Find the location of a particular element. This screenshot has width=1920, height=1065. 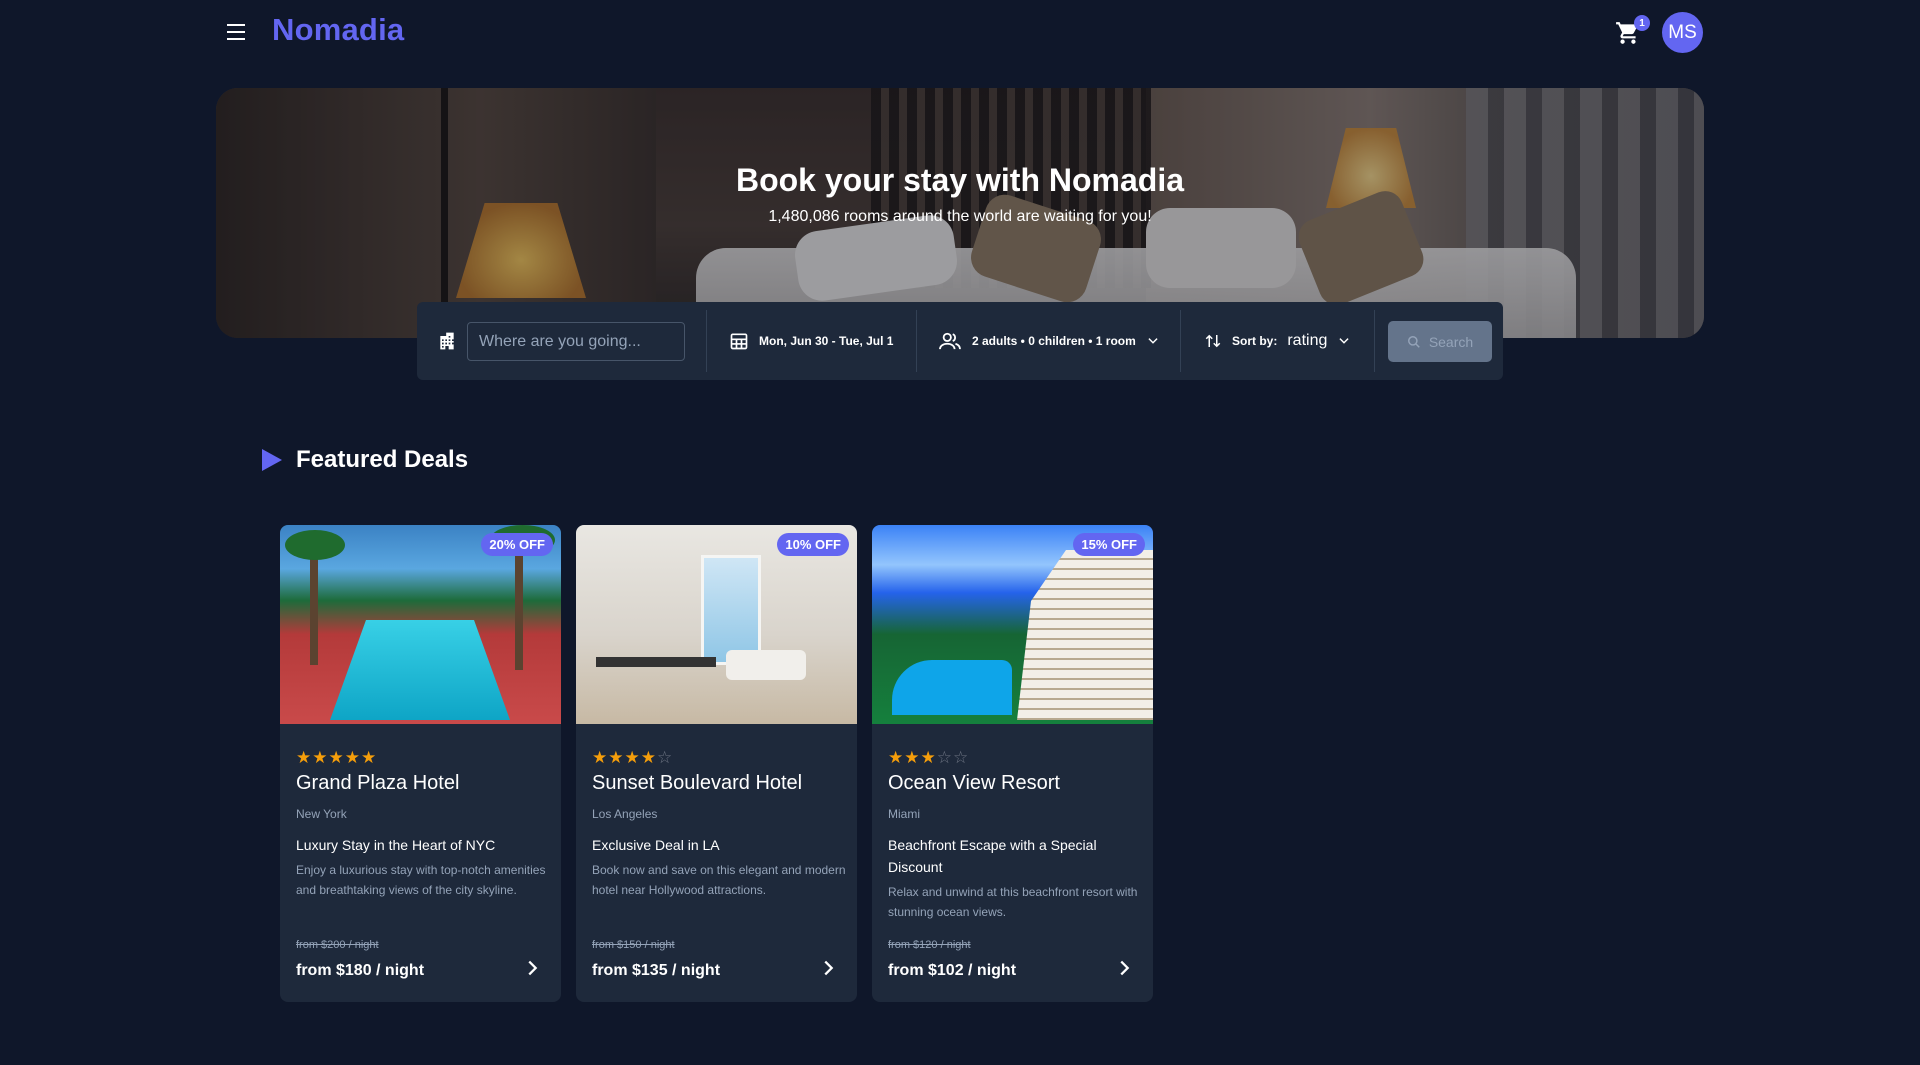

discounted-price: from $180 / night is located at coordinates (360, 970).